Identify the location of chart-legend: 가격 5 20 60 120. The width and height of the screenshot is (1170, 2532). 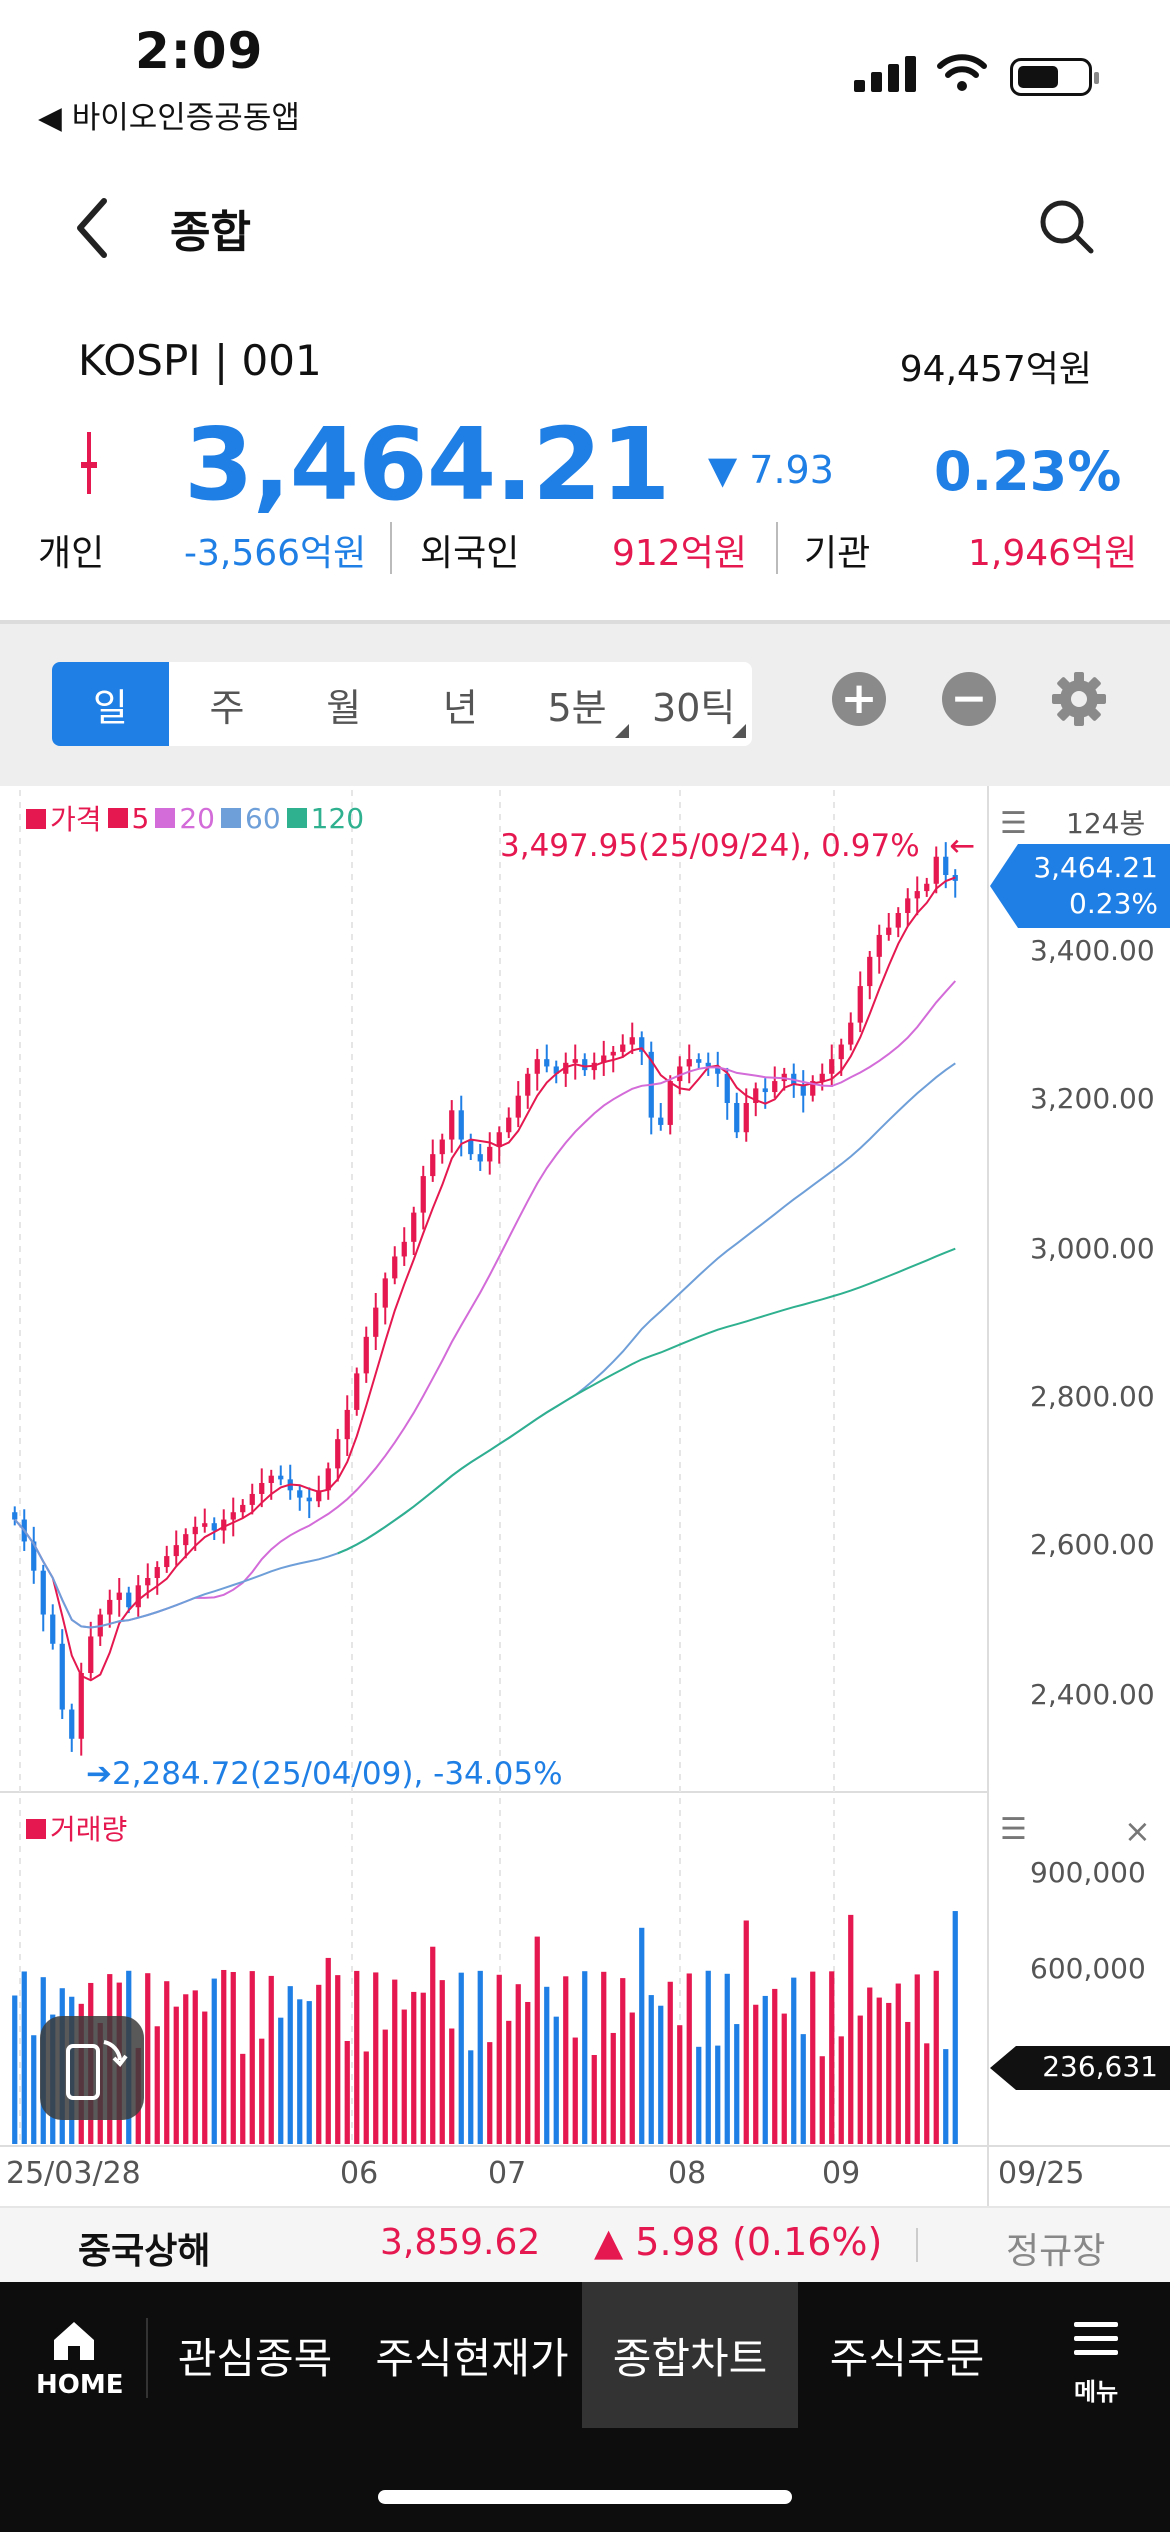
(195, 818).